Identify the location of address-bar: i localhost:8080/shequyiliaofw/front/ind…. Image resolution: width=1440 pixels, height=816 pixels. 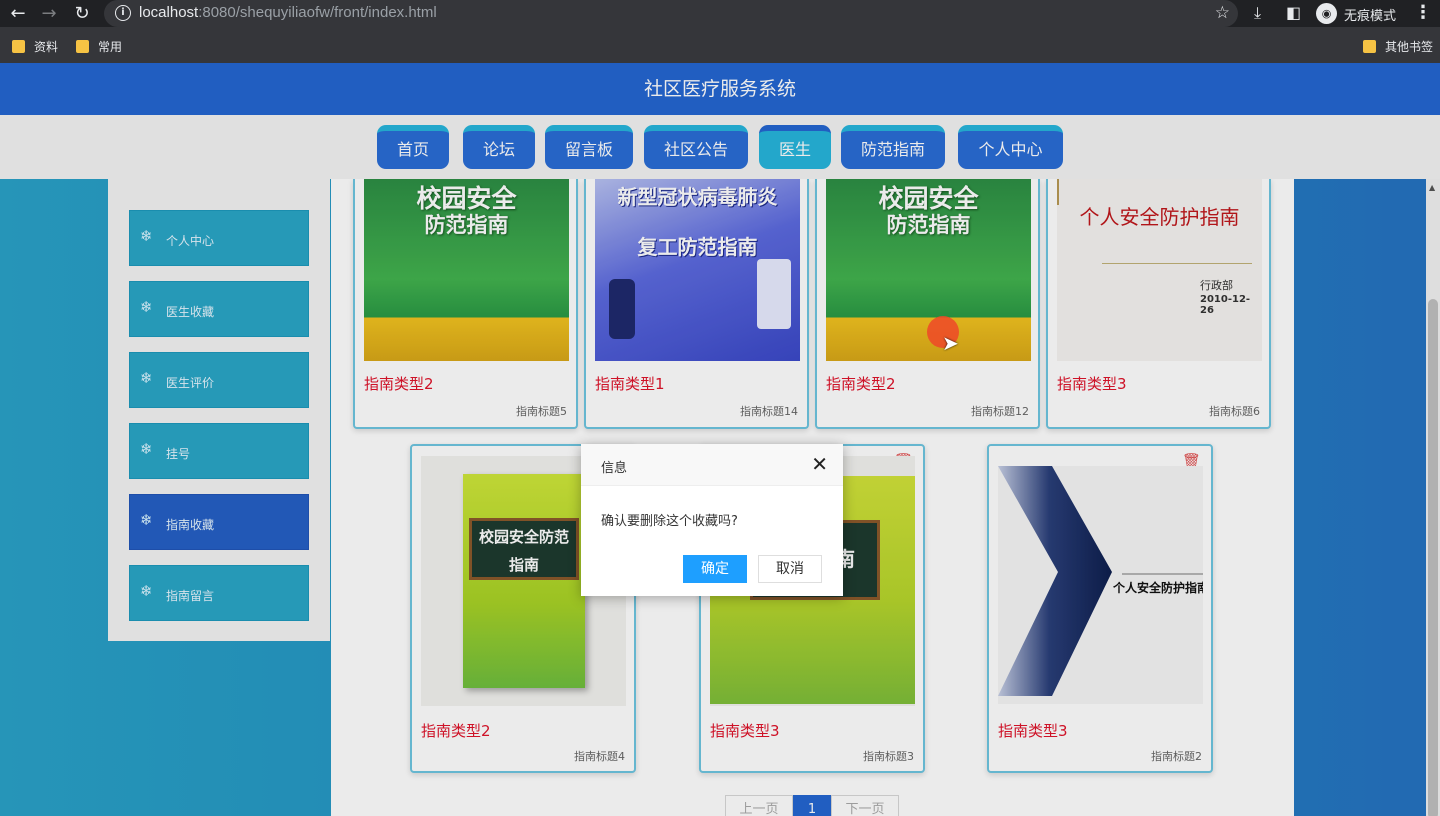
(671, 13).